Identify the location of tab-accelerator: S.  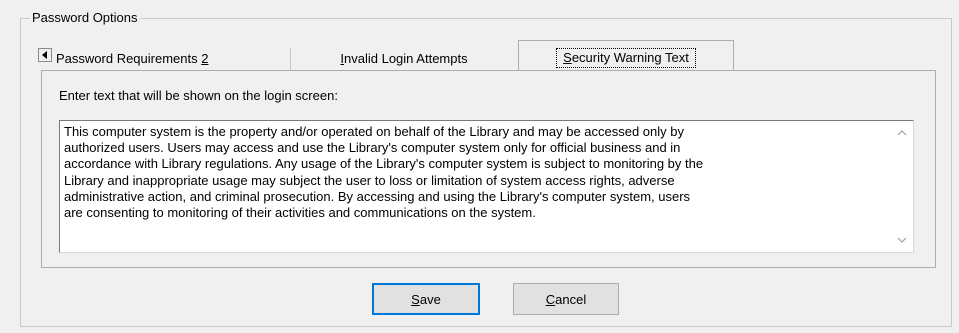
(567, 57).